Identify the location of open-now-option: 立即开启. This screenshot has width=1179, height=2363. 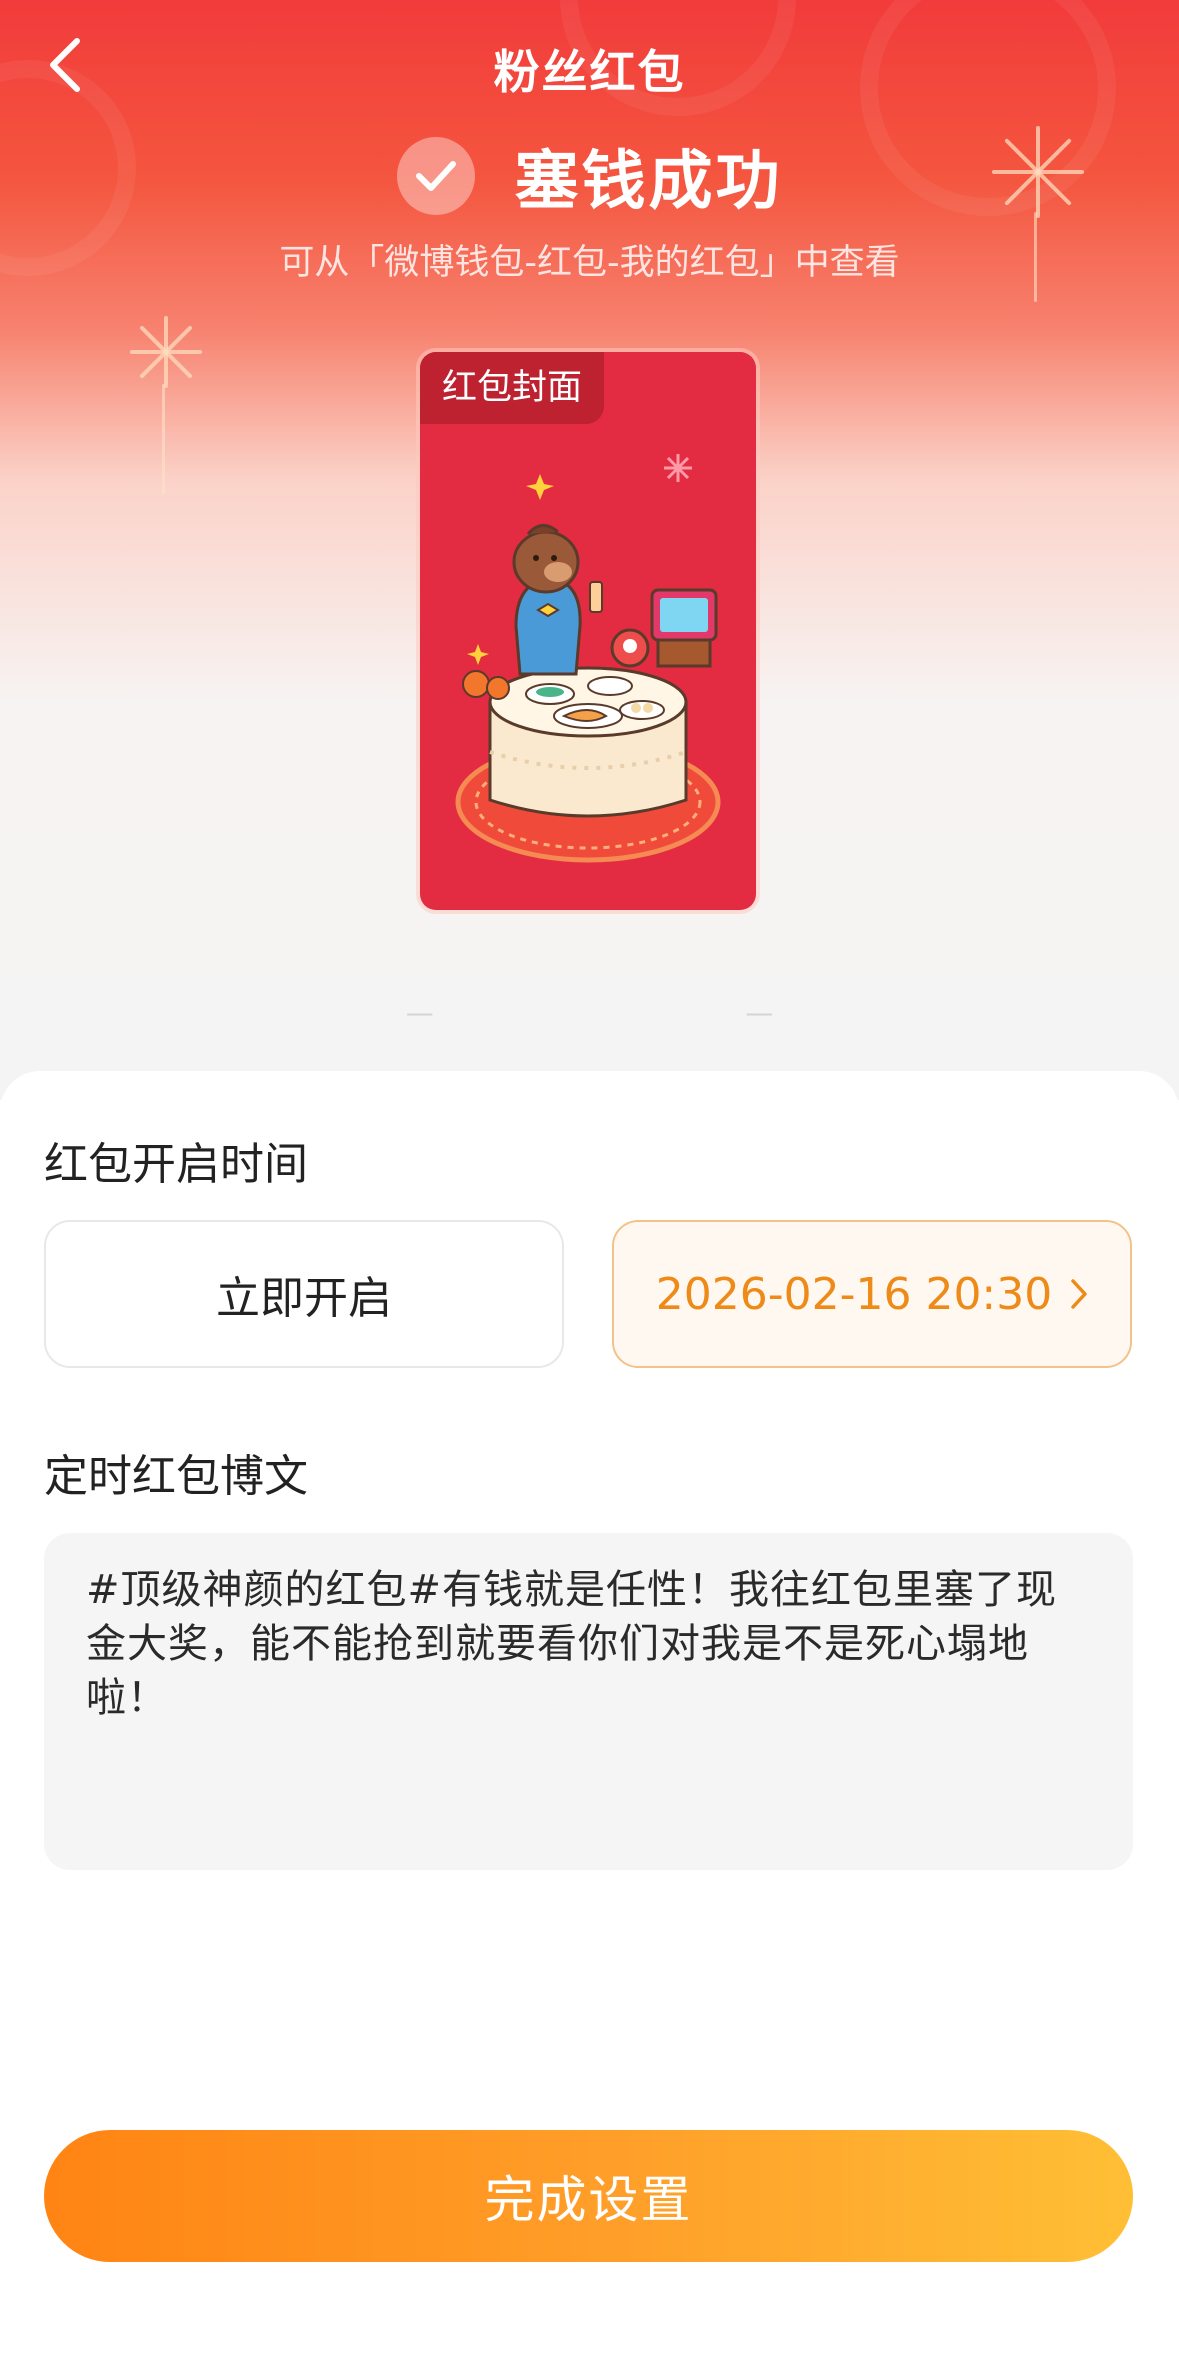
(304, 1294).